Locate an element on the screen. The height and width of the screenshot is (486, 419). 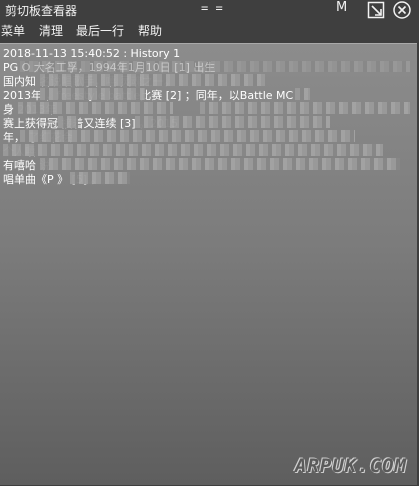
menu-bar: 菜单 清理 最后一行 帮助 is located at coordinates (209, 30).